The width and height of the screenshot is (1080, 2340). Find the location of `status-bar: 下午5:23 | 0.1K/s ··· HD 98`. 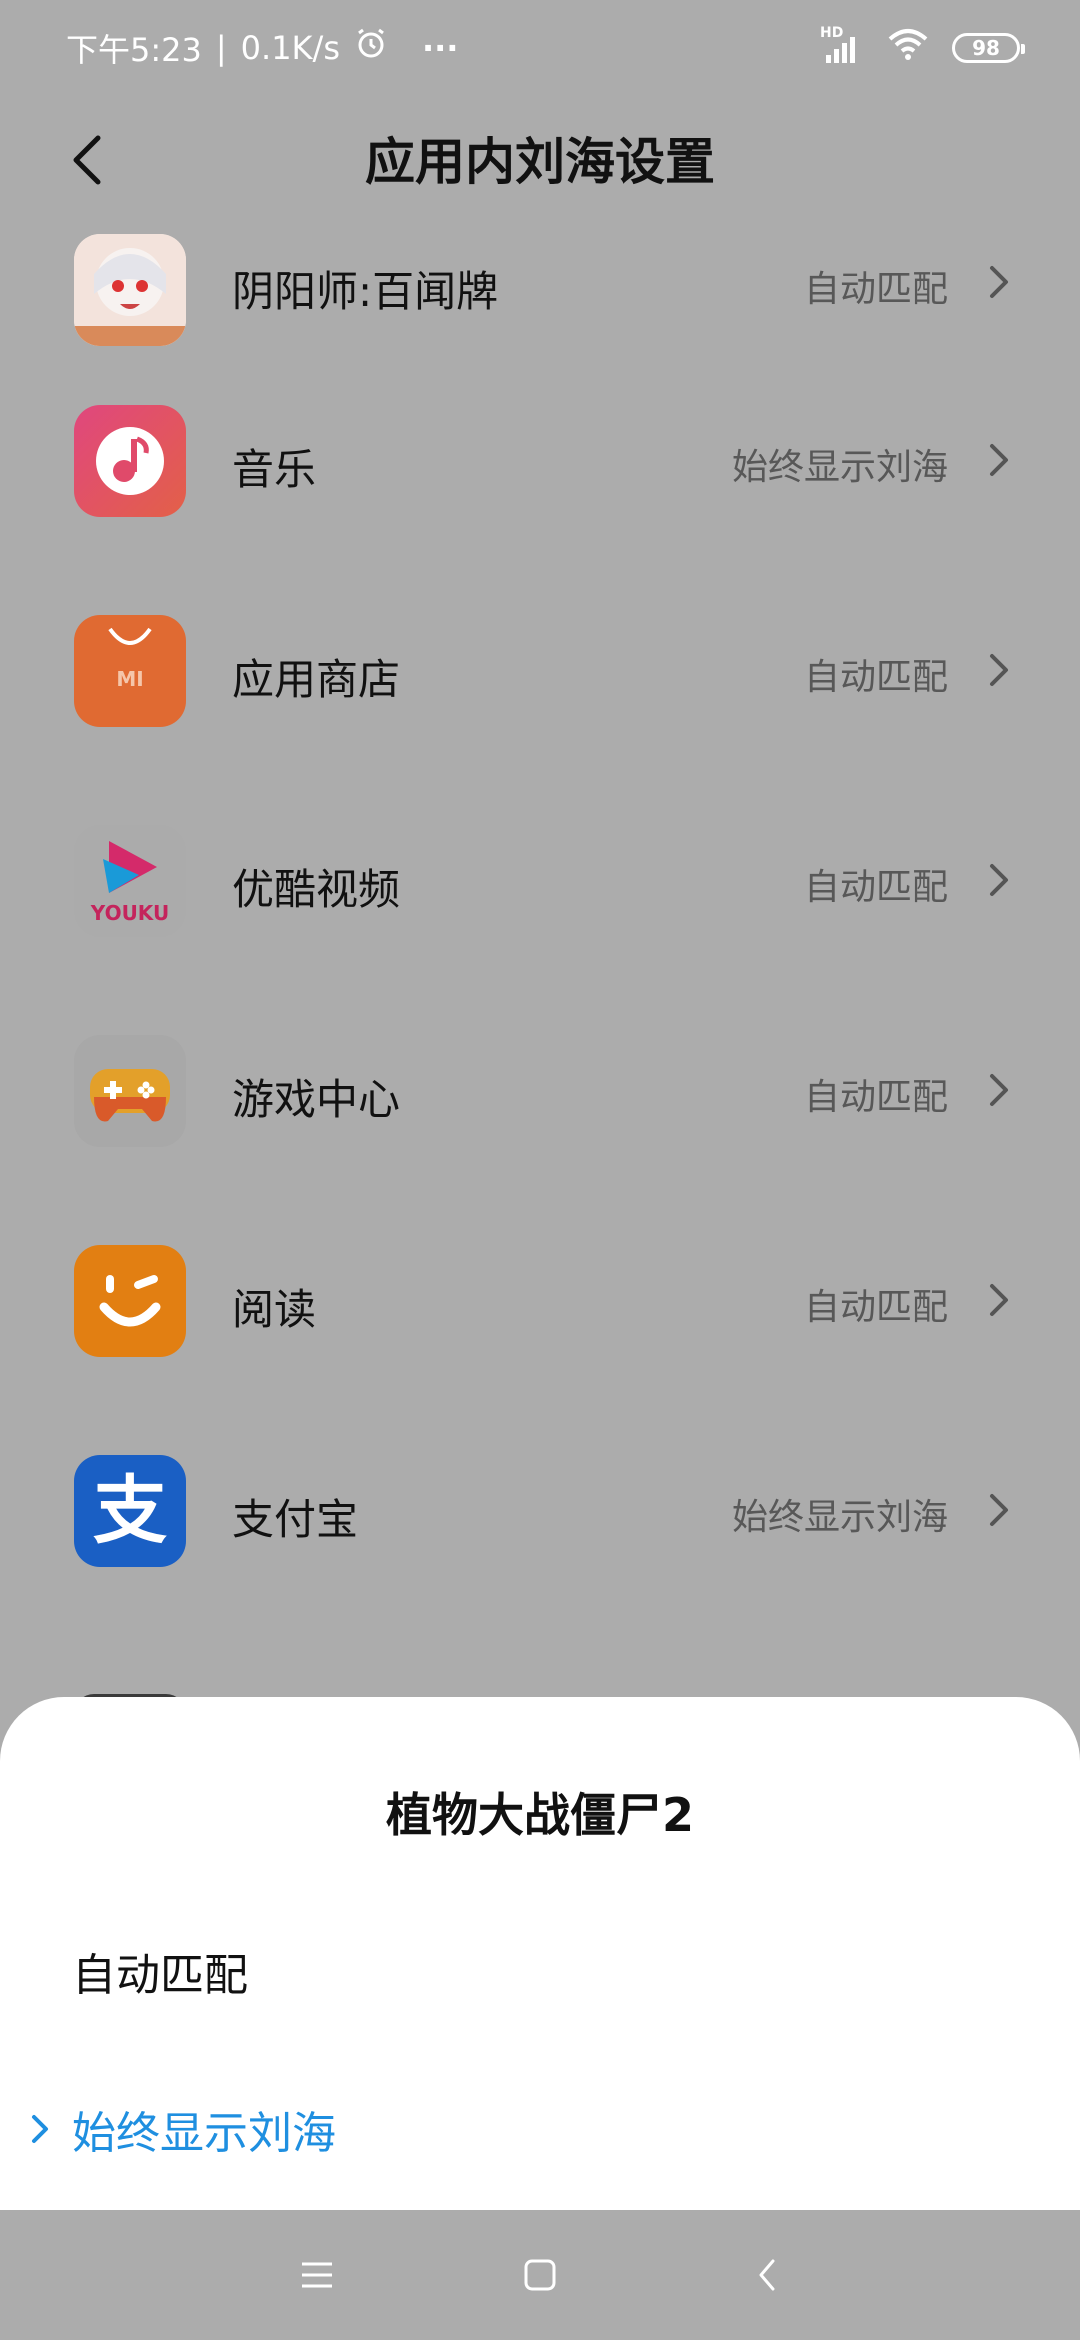

status-bar: 下午5:23 | 0.1K/s ··· HD 98 is located at coordinates (540, 48).